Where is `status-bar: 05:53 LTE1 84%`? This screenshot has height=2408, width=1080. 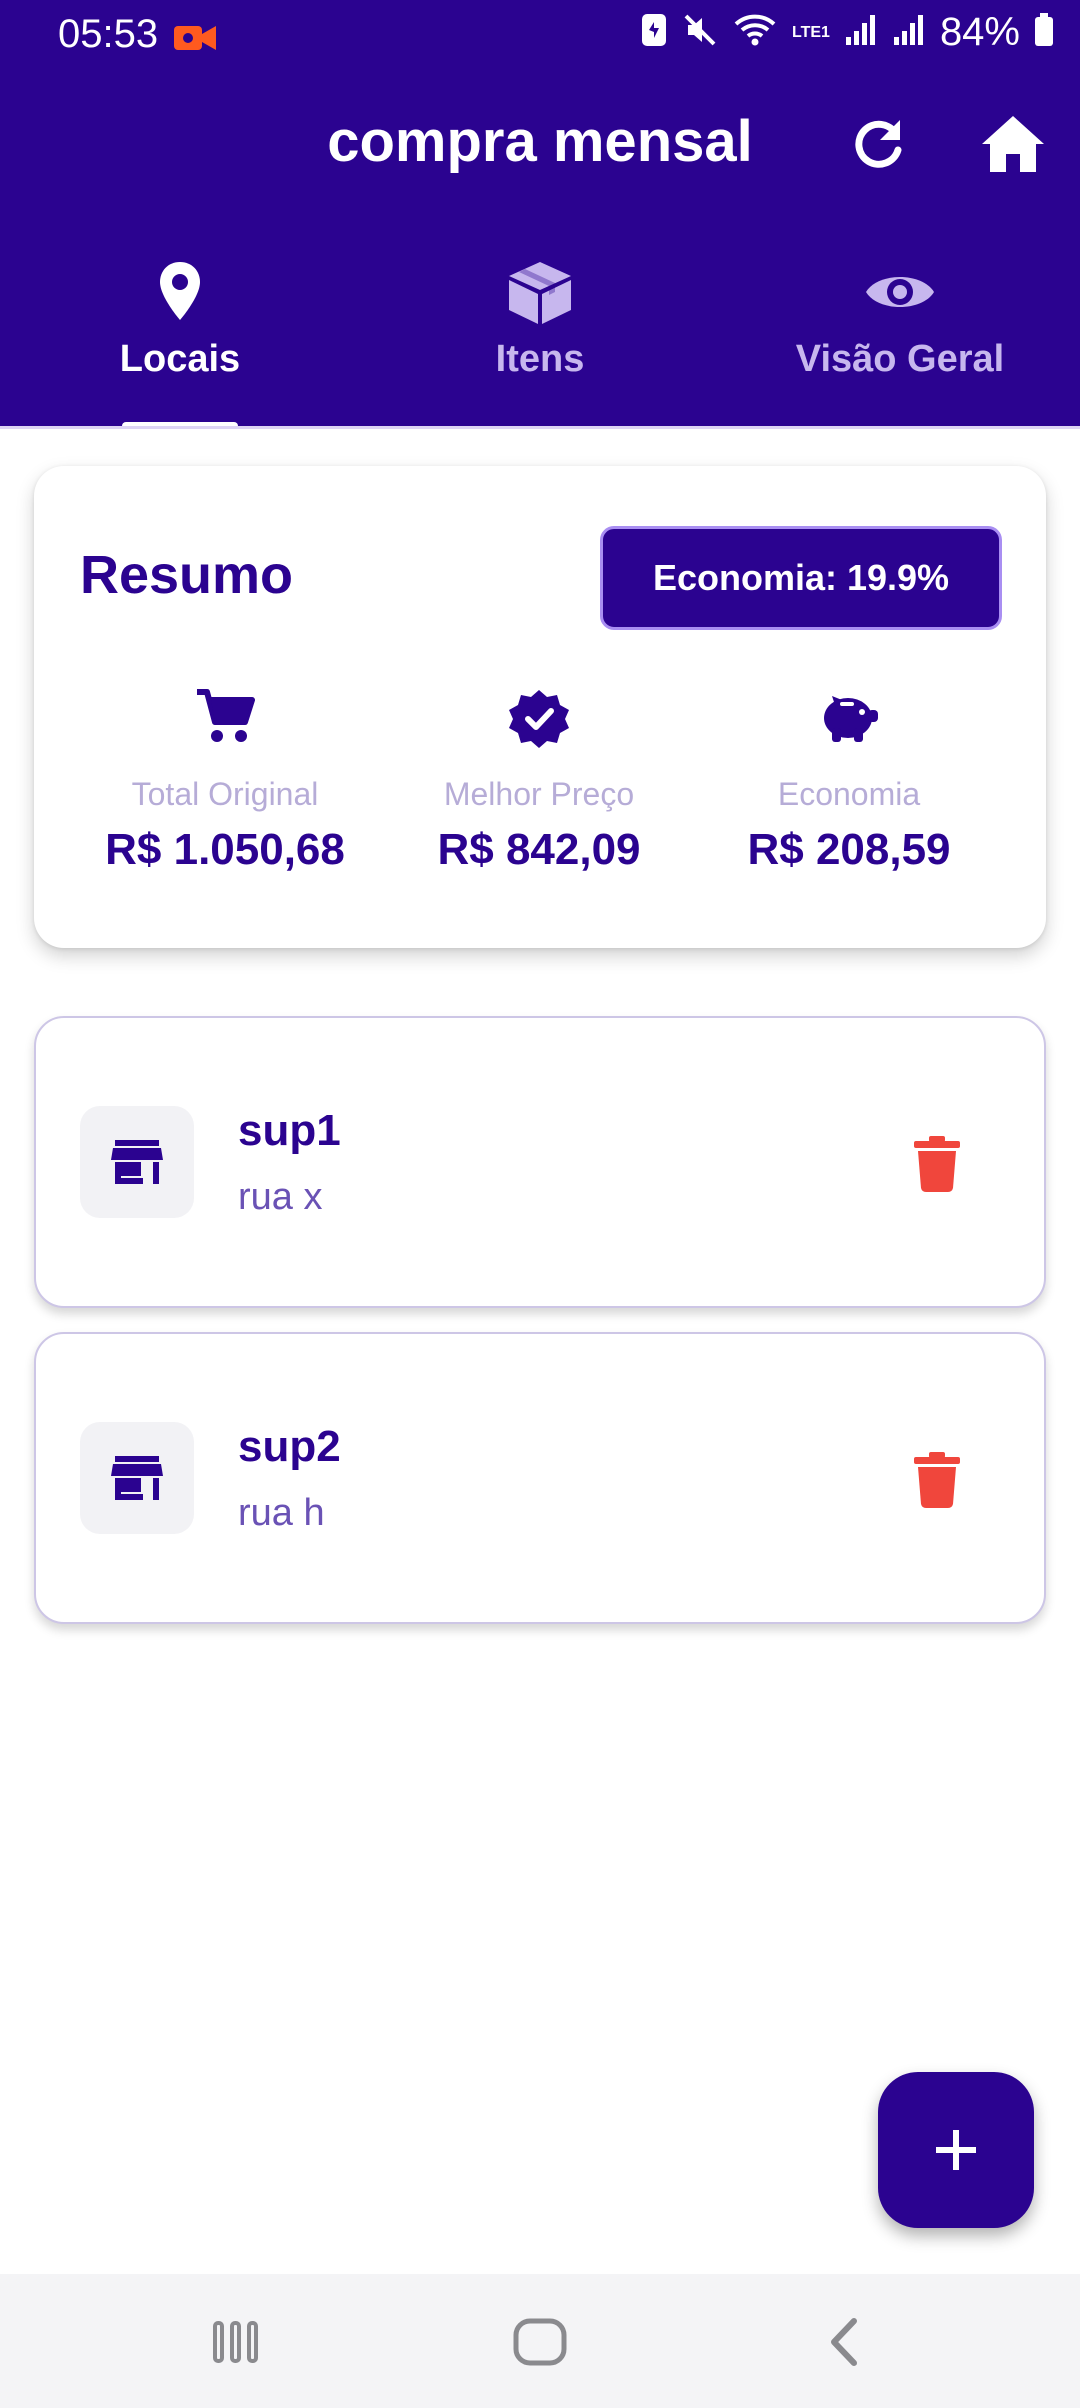
status-bar: 05:53 LTE1 84% is located at coordinates (540, 37).